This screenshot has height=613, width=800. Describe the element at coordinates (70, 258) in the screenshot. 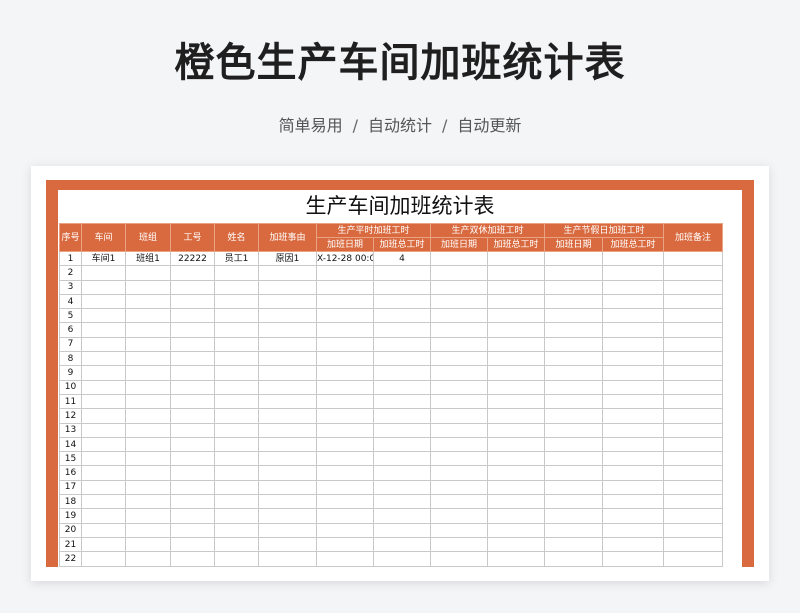

I see `cell-seq: 1` at that location.